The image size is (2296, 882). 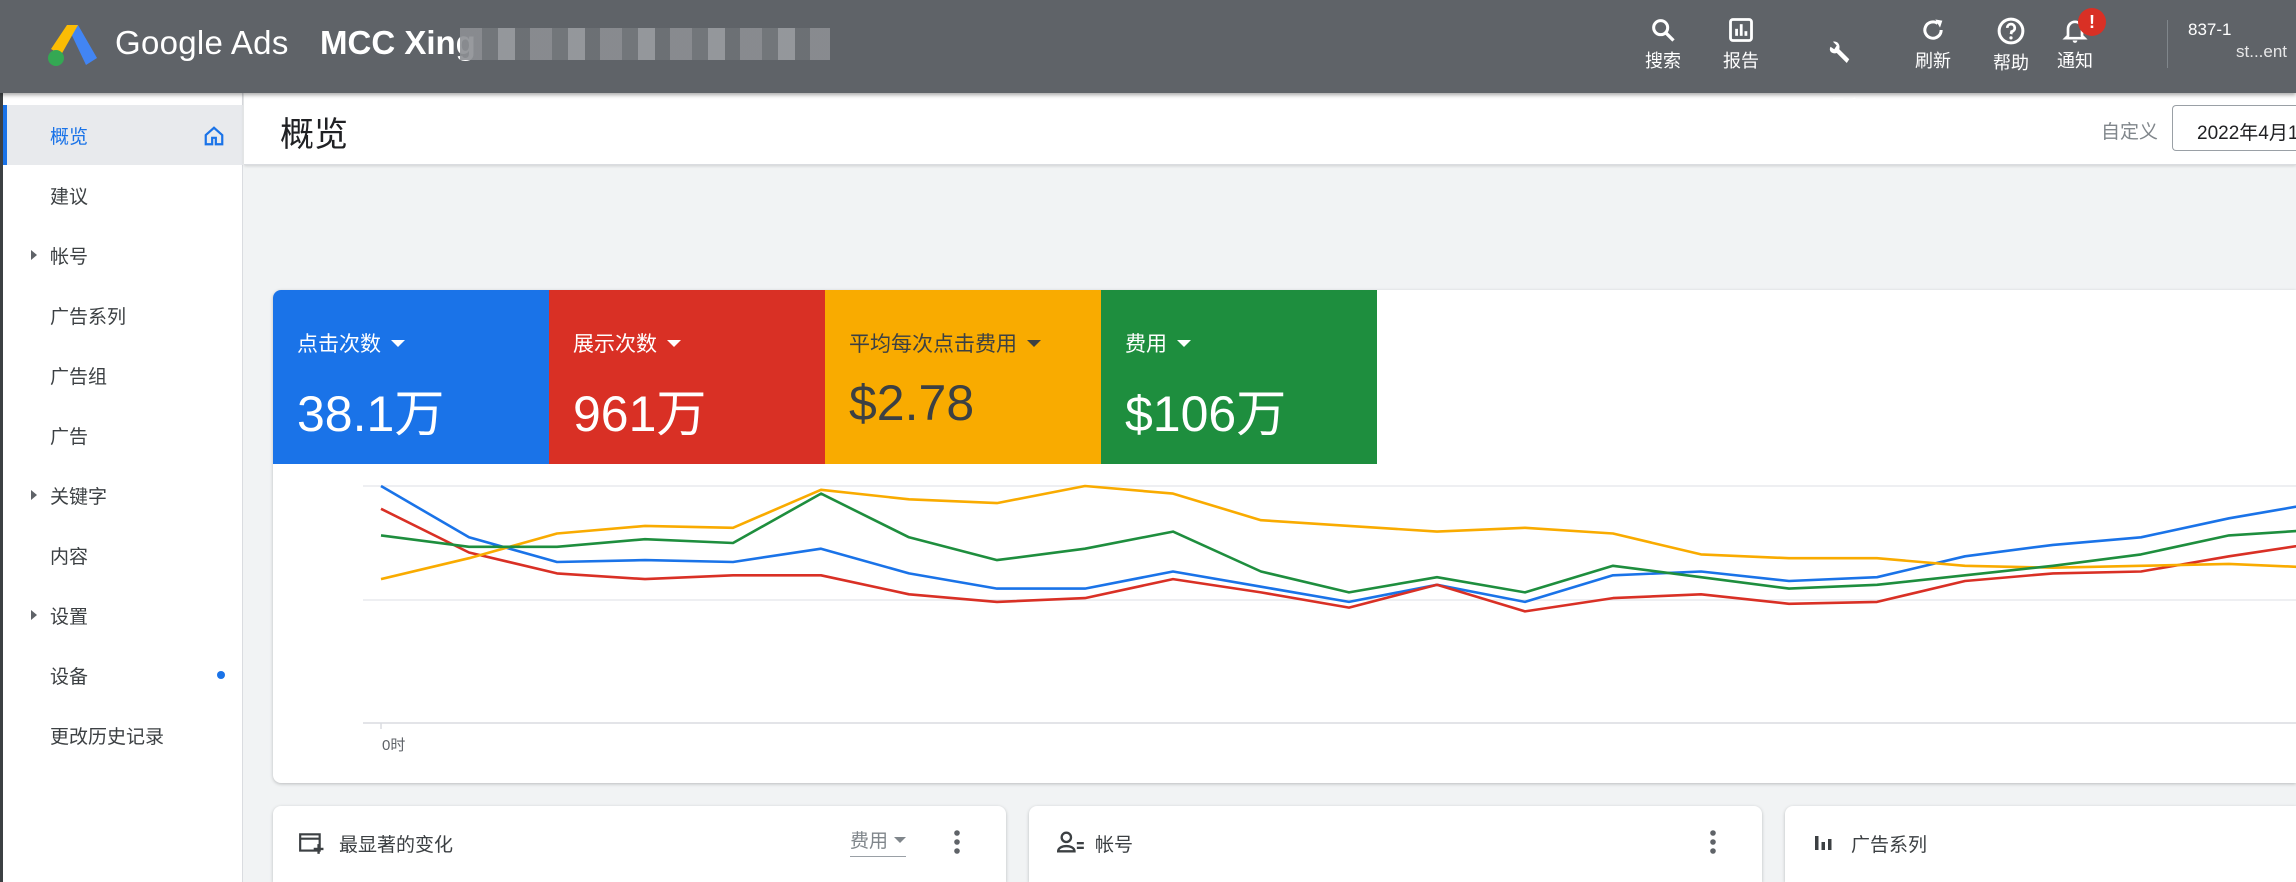 I want to click on sidebar-item-label: 帐号, so click(x=69, y=257).